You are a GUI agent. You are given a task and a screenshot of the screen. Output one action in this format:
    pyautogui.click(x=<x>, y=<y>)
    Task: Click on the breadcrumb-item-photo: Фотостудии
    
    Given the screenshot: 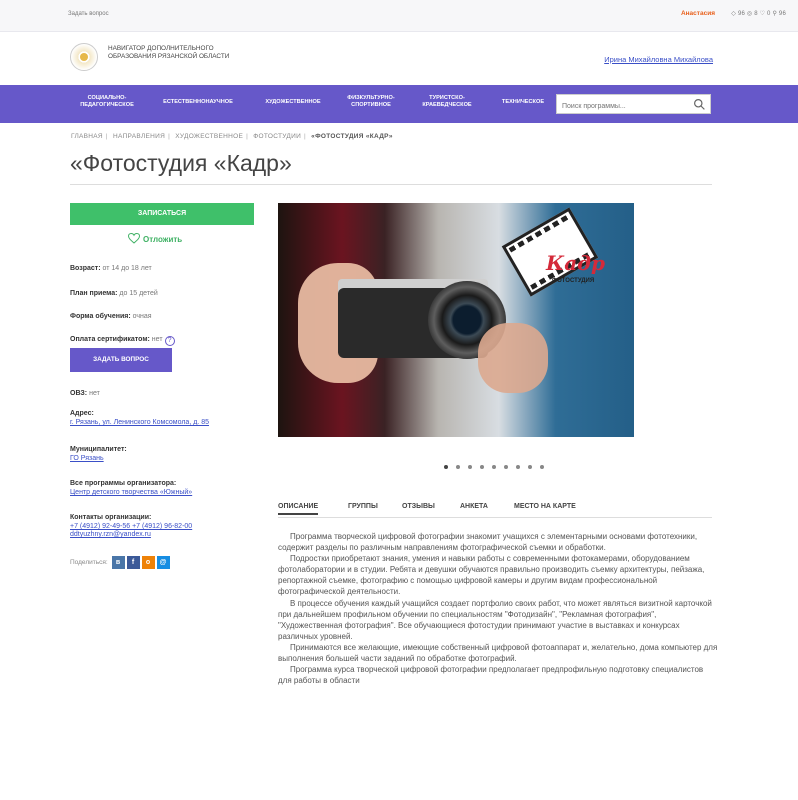 What is the action you would take?
    pyautogui.click(x=277, y=136)
    